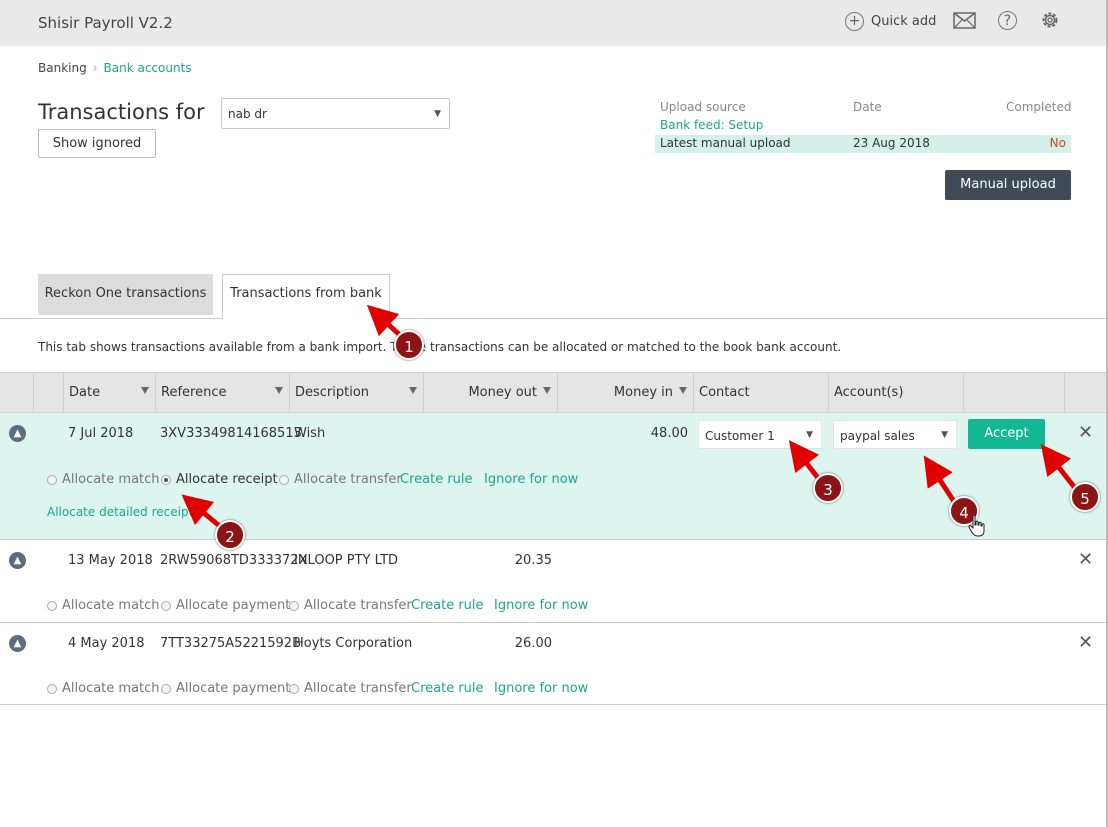 The width and height of the screenshot is (1108, 827). What do you see at coordinates (502, 392) in the screenshot?
I see `header-money-out-label: Money out` at bounding box center [502, 392].